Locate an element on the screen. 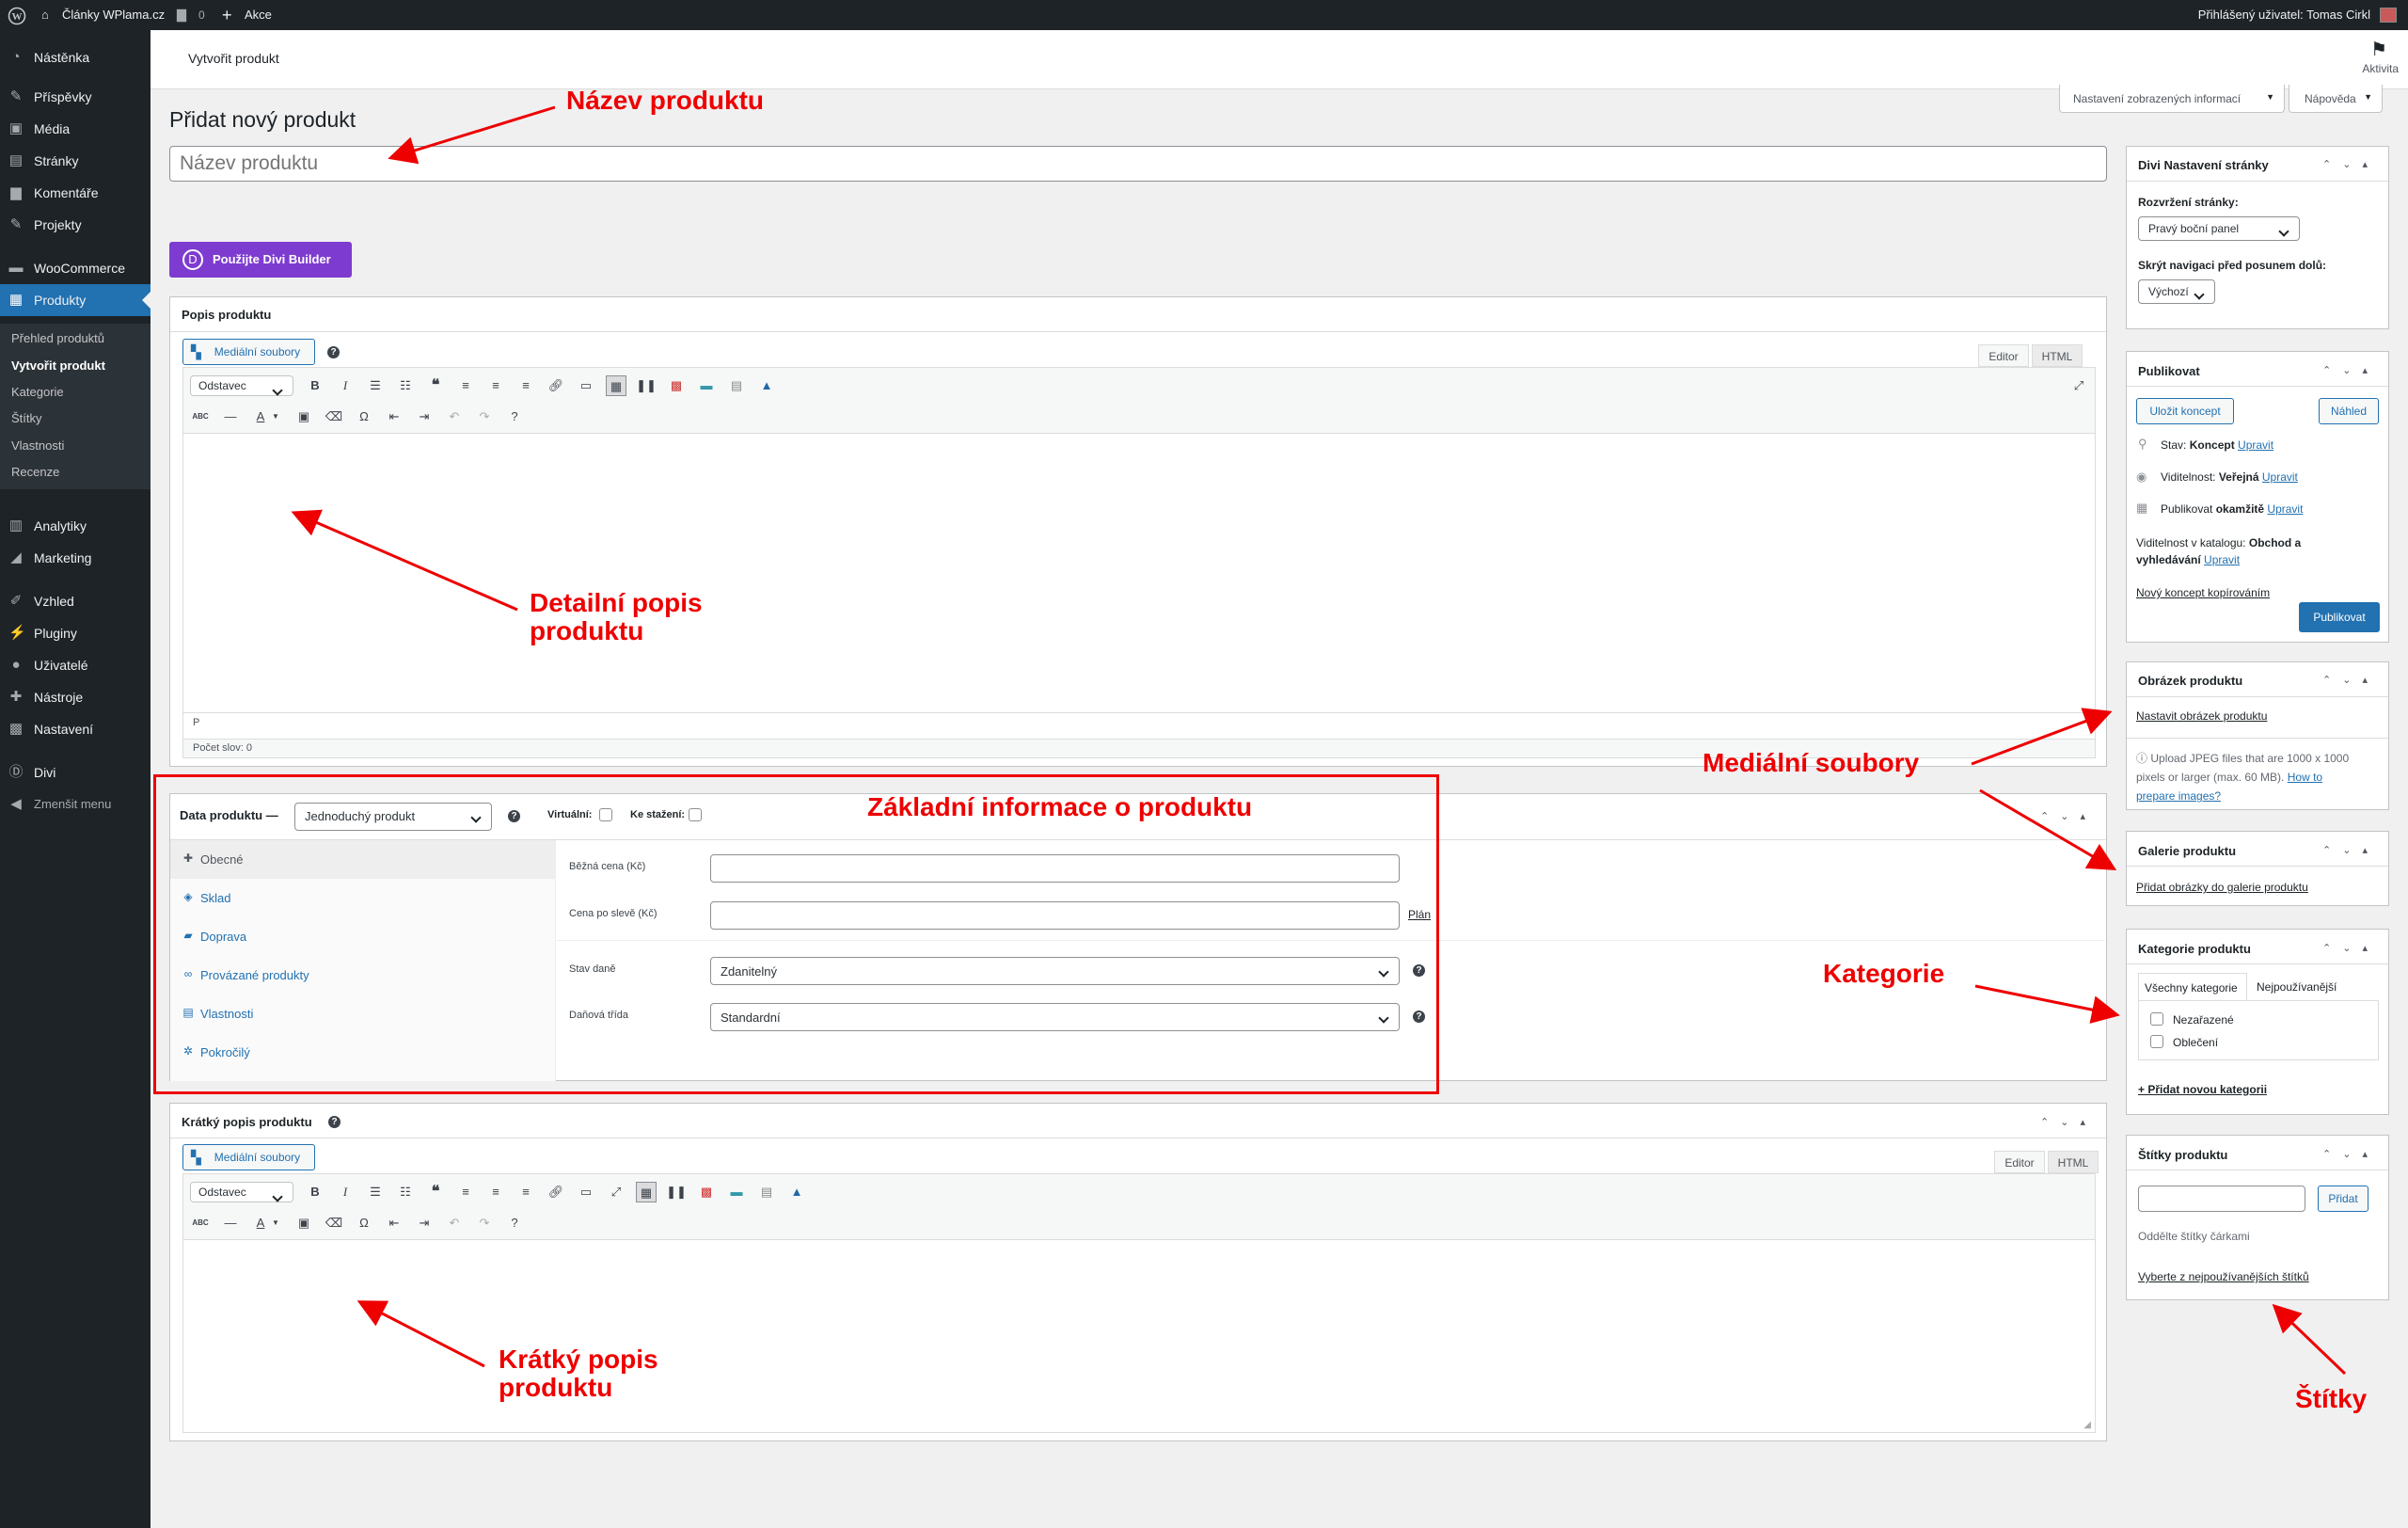 Image resolution: width=2408 pixels, height=1528 pixels. arrow-product-name is located at coordinates (472, 135).